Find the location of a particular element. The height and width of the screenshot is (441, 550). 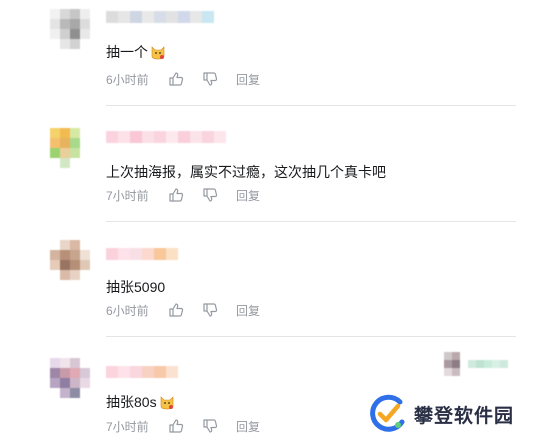

comment-meta: 6小时前 回复 is located at coordinates (183, 310).